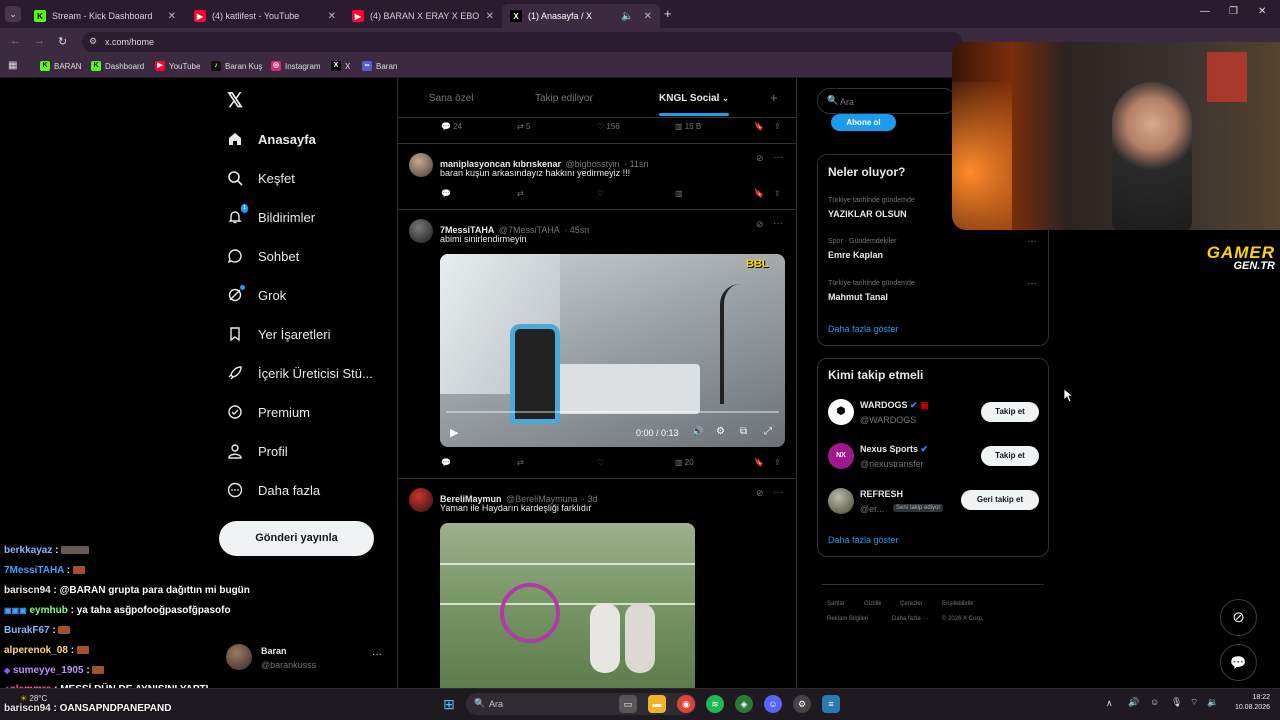  I want to click on start-button: ⊞, so click(449, 704).